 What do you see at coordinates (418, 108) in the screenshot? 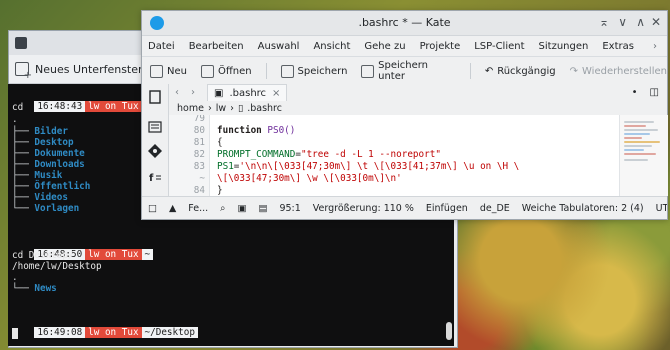
I see `breadcrumb: home › lw › ▯ .bashrc` at bounding box center [418, 108].